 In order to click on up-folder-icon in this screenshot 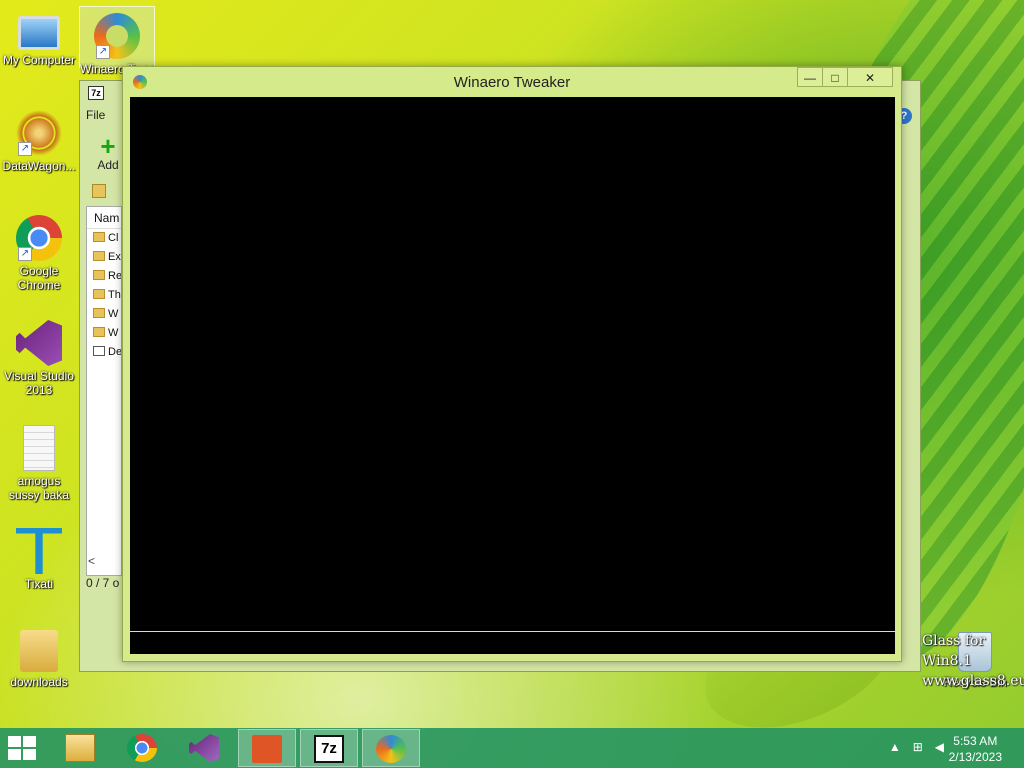, I will do `click(99, 191)`.